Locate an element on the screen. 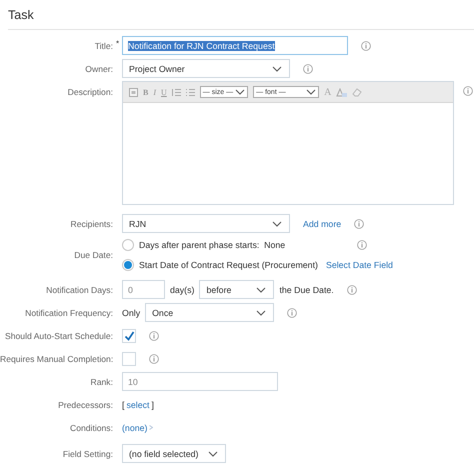  field-label: Predecessors: is located at coordinates (85, 405).